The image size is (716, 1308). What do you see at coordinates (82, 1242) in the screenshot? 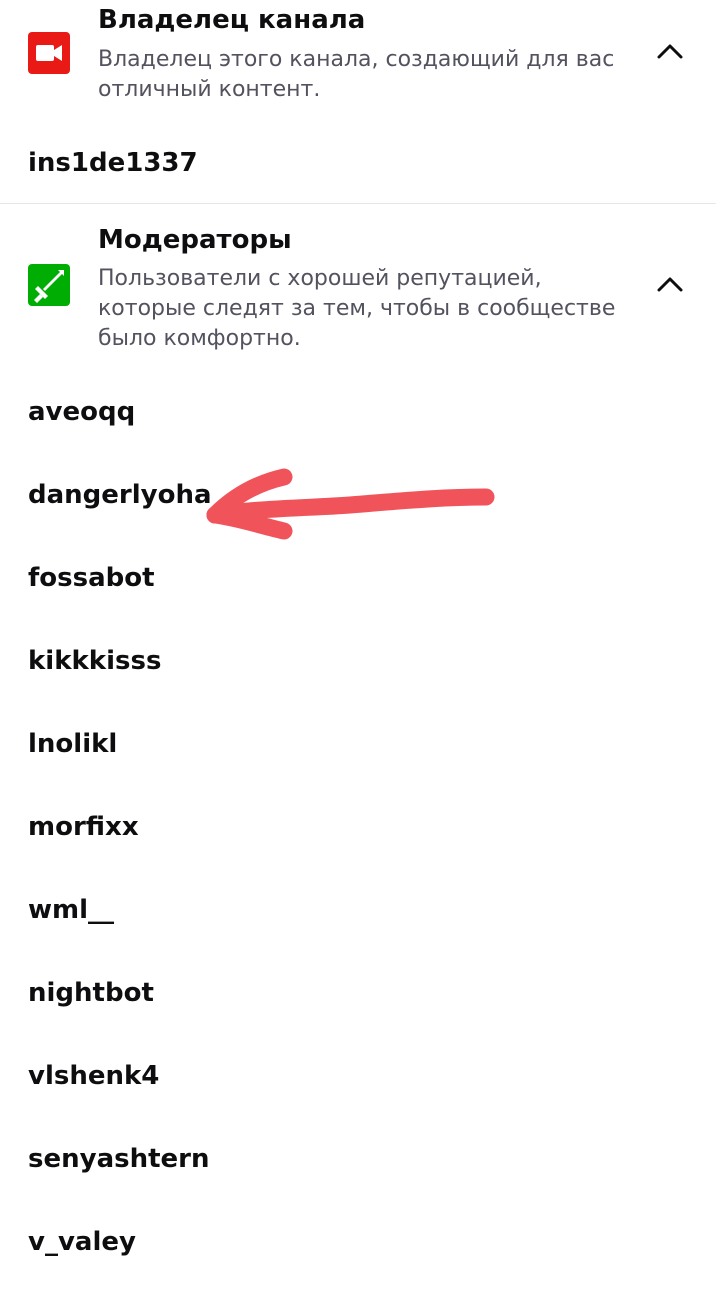
I see `user-item-moderator: v_valey` at bounding box center [82, 1242].